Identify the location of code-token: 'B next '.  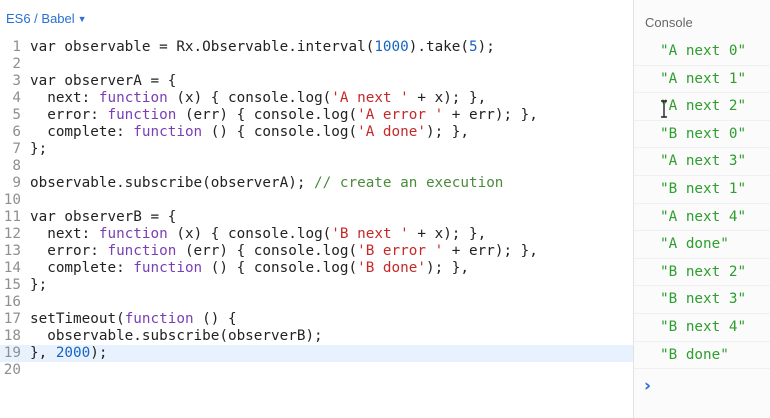
(370, 234).